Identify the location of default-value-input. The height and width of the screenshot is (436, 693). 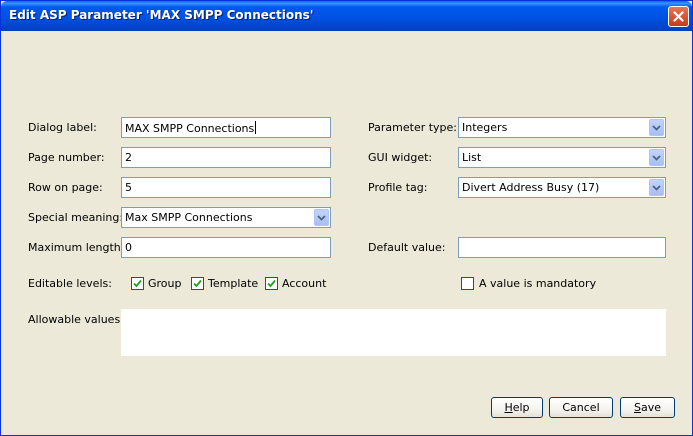
(562, 247).